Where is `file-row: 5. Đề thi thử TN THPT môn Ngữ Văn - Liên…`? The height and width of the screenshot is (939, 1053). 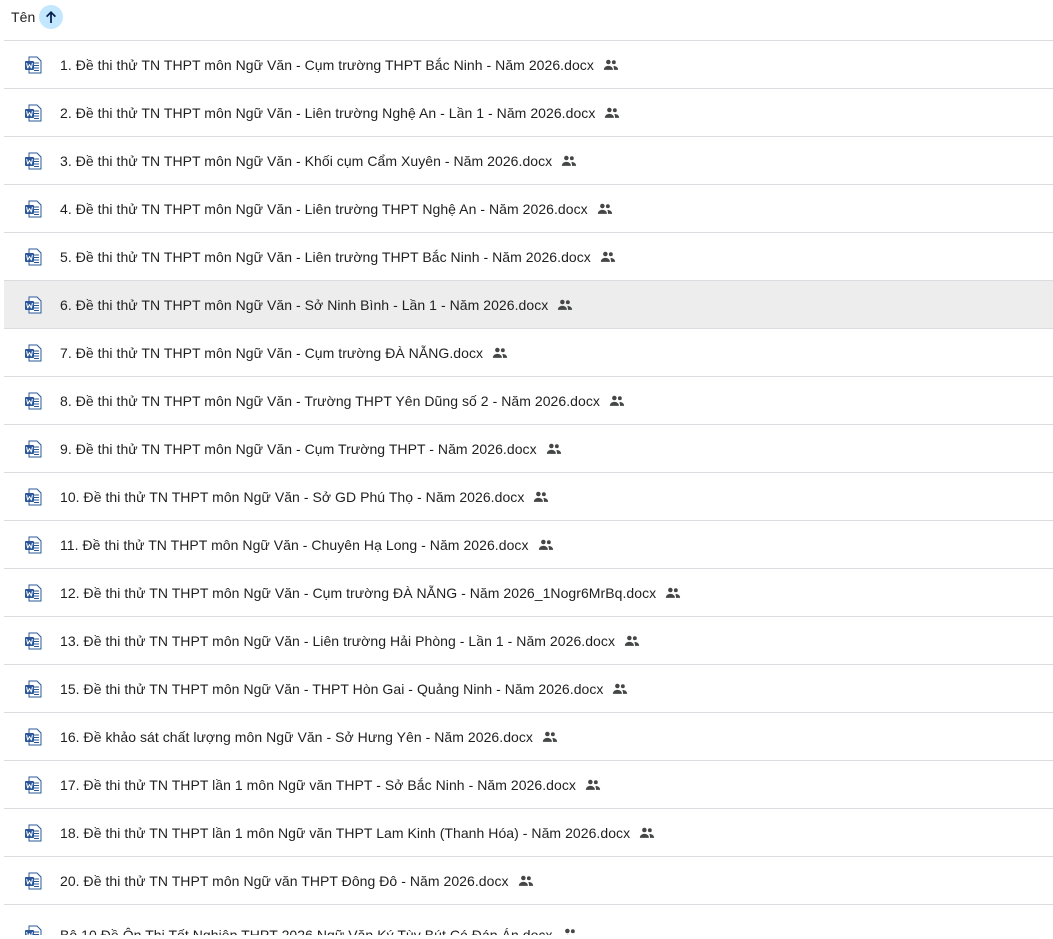 file-row: 5. Đề thi thử TN THPT môn Ngữ Văn - Liên… is located at coordinates (528, 257).